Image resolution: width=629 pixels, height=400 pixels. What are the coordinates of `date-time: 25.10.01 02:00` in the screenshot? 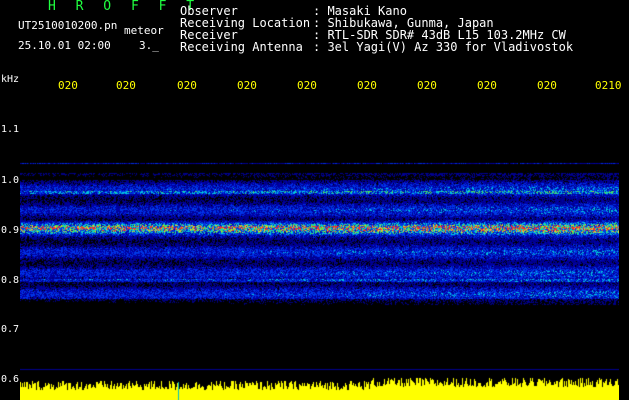 It's located at (64, 45).